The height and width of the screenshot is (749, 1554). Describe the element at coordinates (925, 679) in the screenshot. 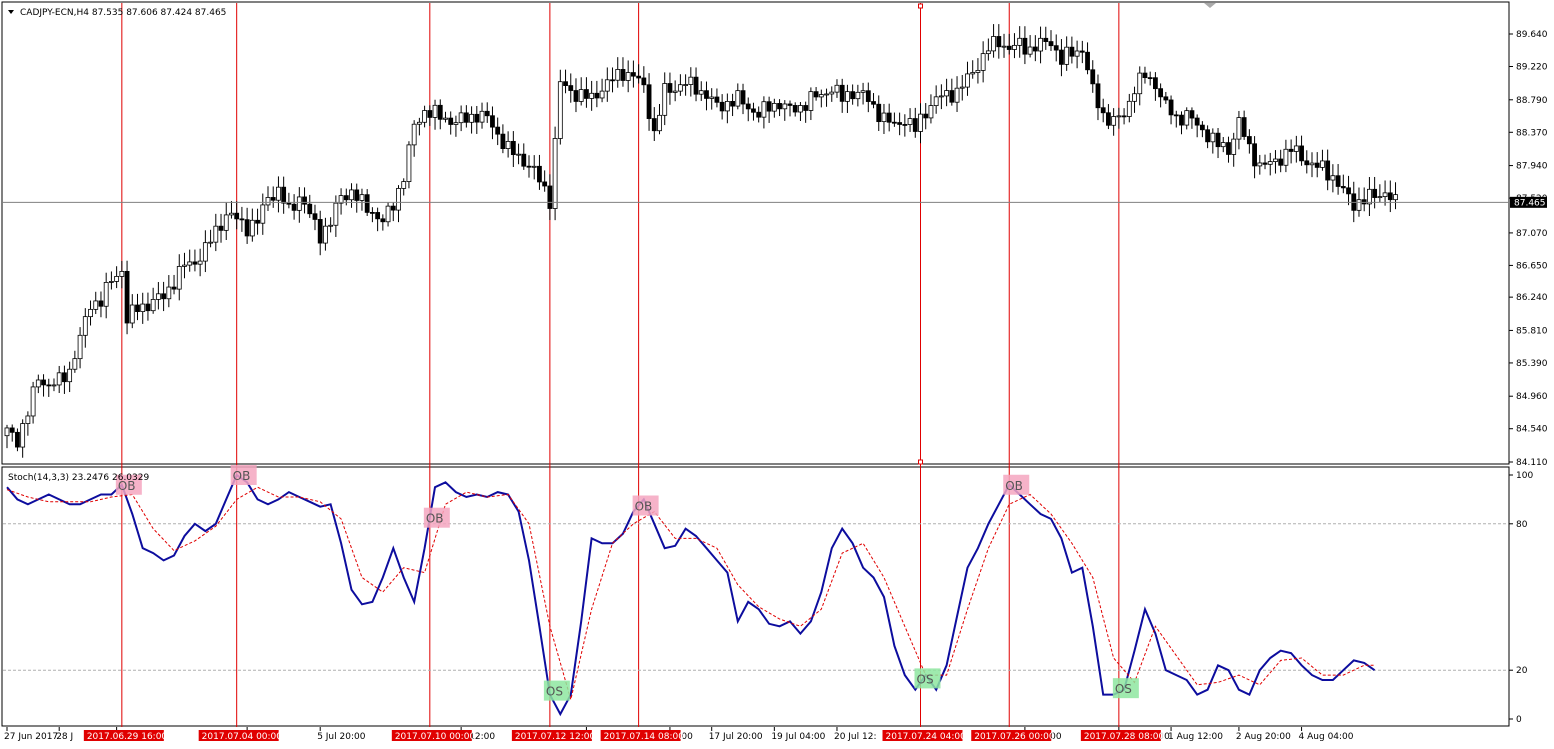

I see `badge-label: OS` at that location.